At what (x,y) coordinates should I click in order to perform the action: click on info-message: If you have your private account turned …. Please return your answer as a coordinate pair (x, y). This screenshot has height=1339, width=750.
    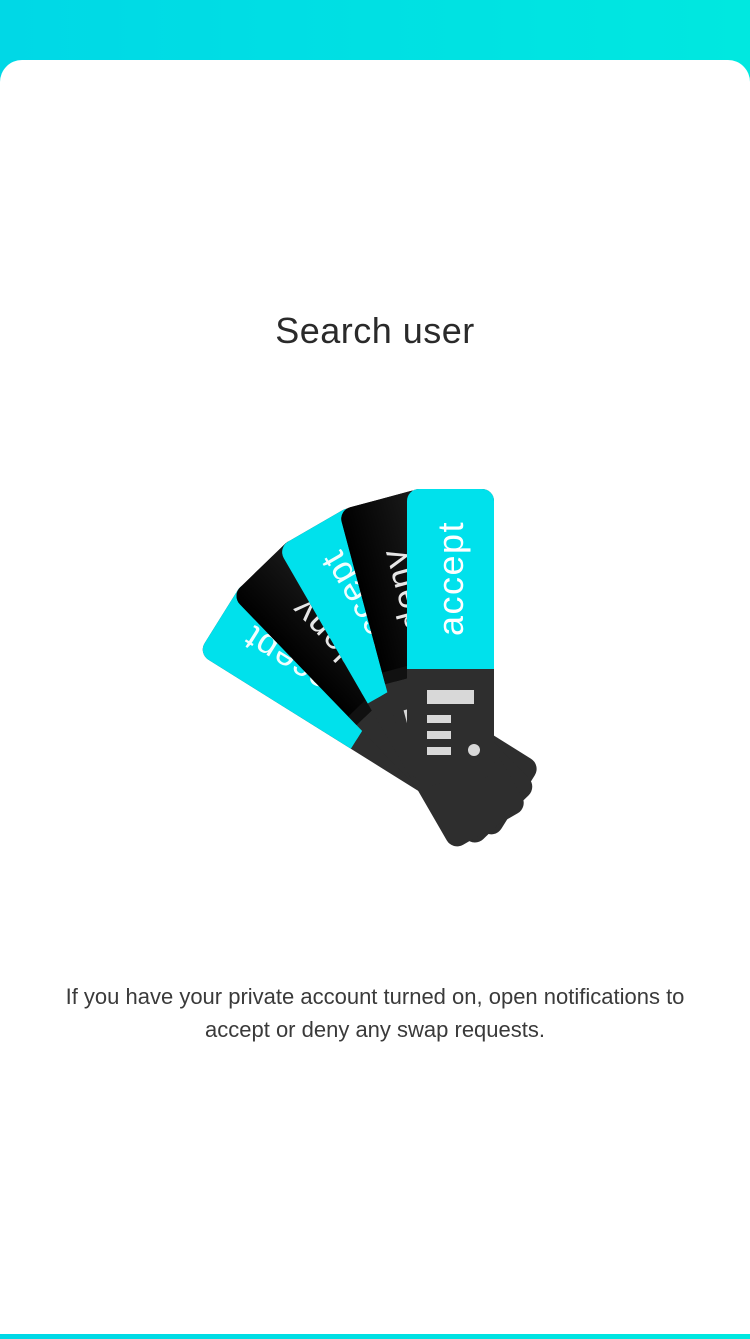
    Looking at the image, I should click on (375, 1013).